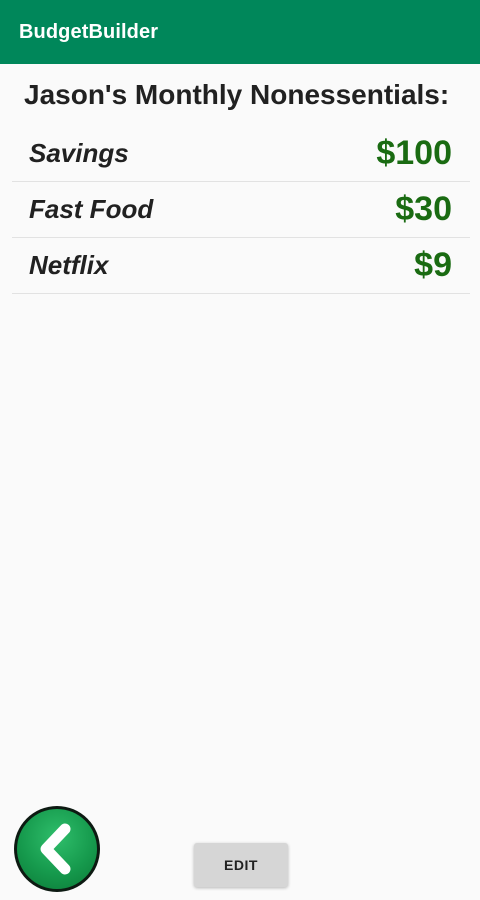 The image size is (480, 900). What do you see at coordinates (91, 209) in the screenshot?
I see `item-label: Fast Food` at bounding box center [91, 209].